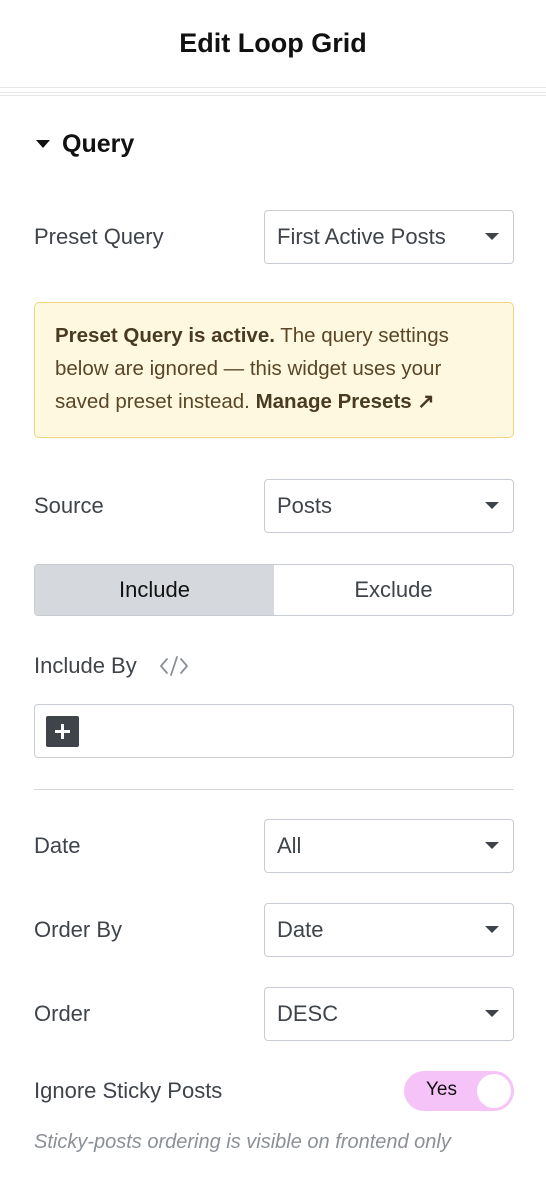 The height and width of the screenshot is (1178, 546). What do you see at coordinates (128, 1090) in the screenshot?
I see `ignore-sticky-label: Ignore Sticky Posts` at bounding box center [128, 1090].